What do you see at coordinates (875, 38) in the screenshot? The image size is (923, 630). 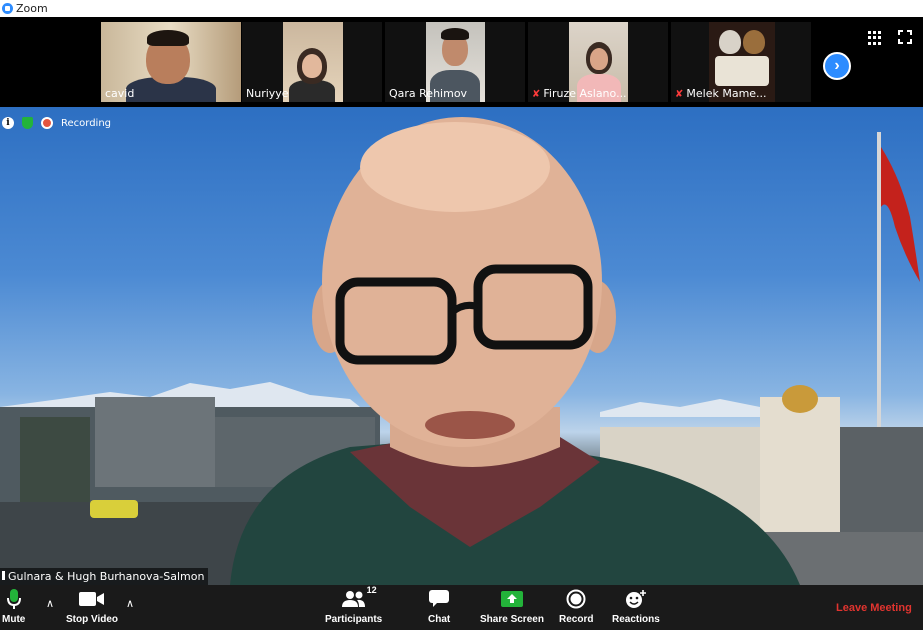 I see `gallery-grid-icon` at bounding box center [875, 38].